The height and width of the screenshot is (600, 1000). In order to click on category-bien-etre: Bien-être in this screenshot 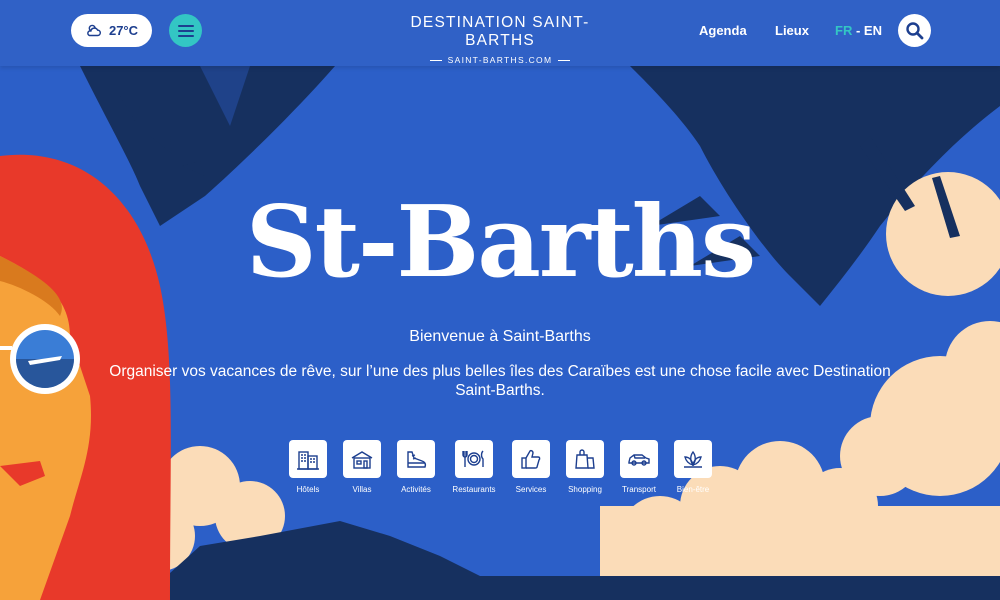, I will do `click(693, 467)`.